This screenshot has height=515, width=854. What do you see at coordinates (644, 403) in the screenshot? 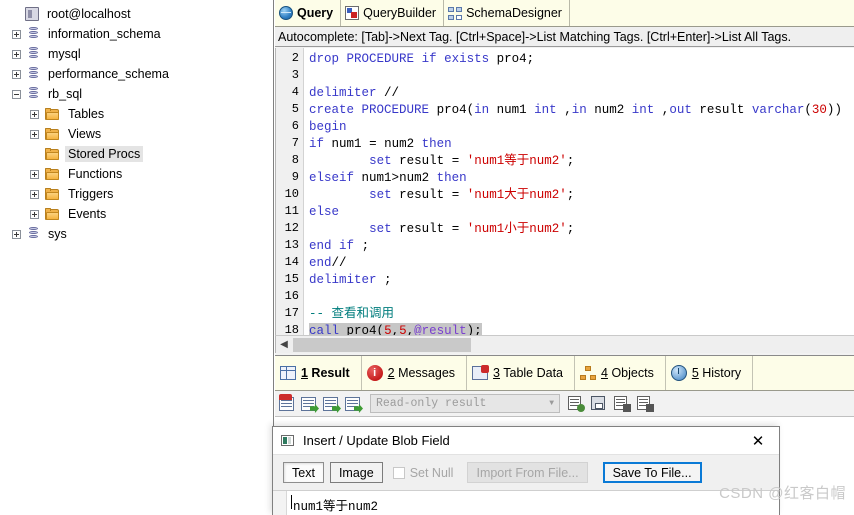
I see `edit-record-icon` at bounding box center [644, 403].